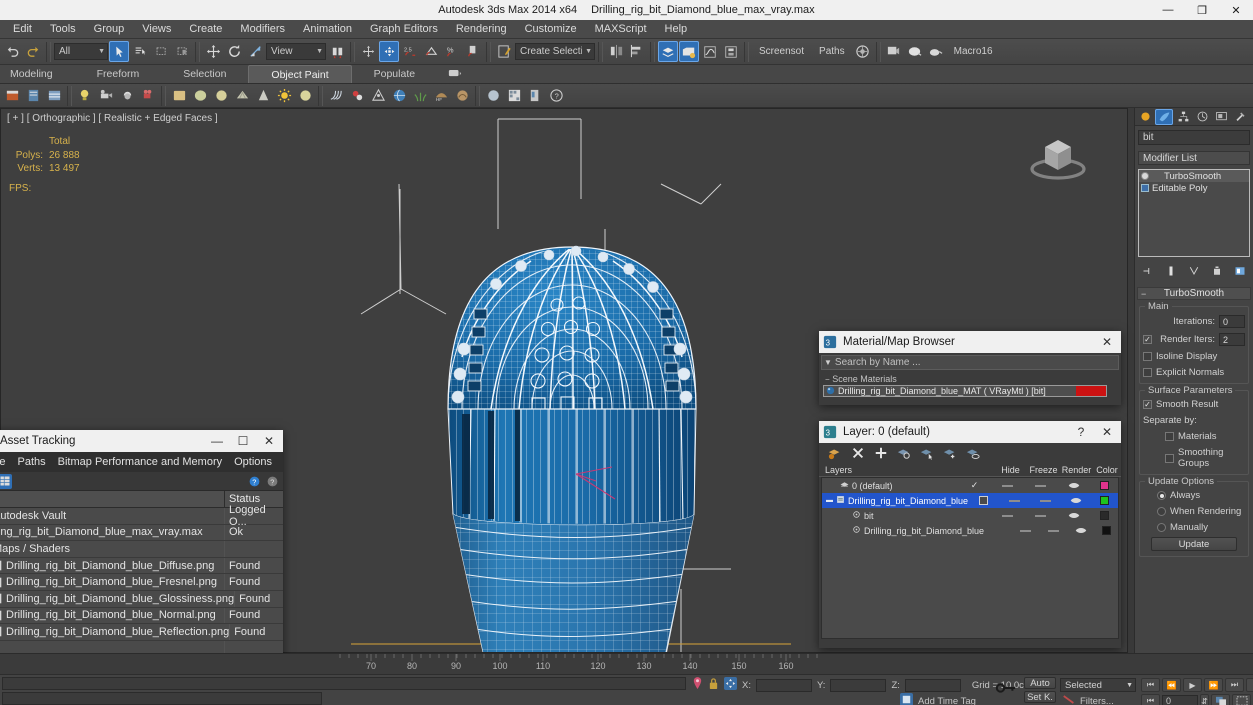 The height and width of the screenshot is (705, 1253). I want to click on remove-modifier-icon, so click(1216, 271).